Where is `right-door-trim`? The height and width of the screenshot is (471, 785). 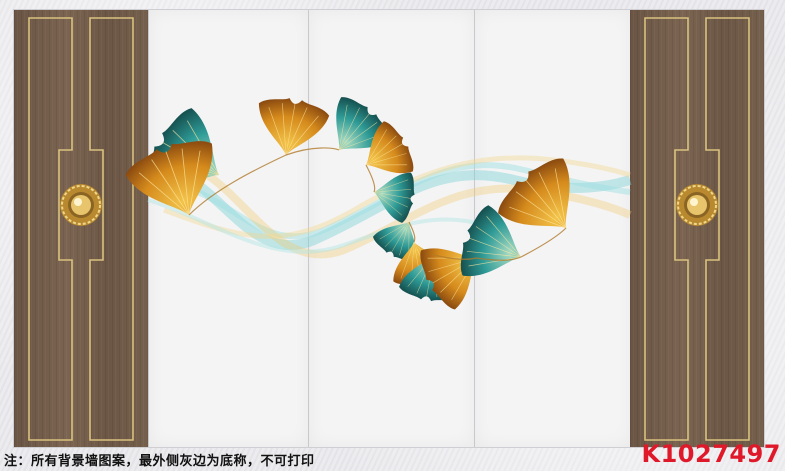
right-door-trim is located at coordinates (697, 229).